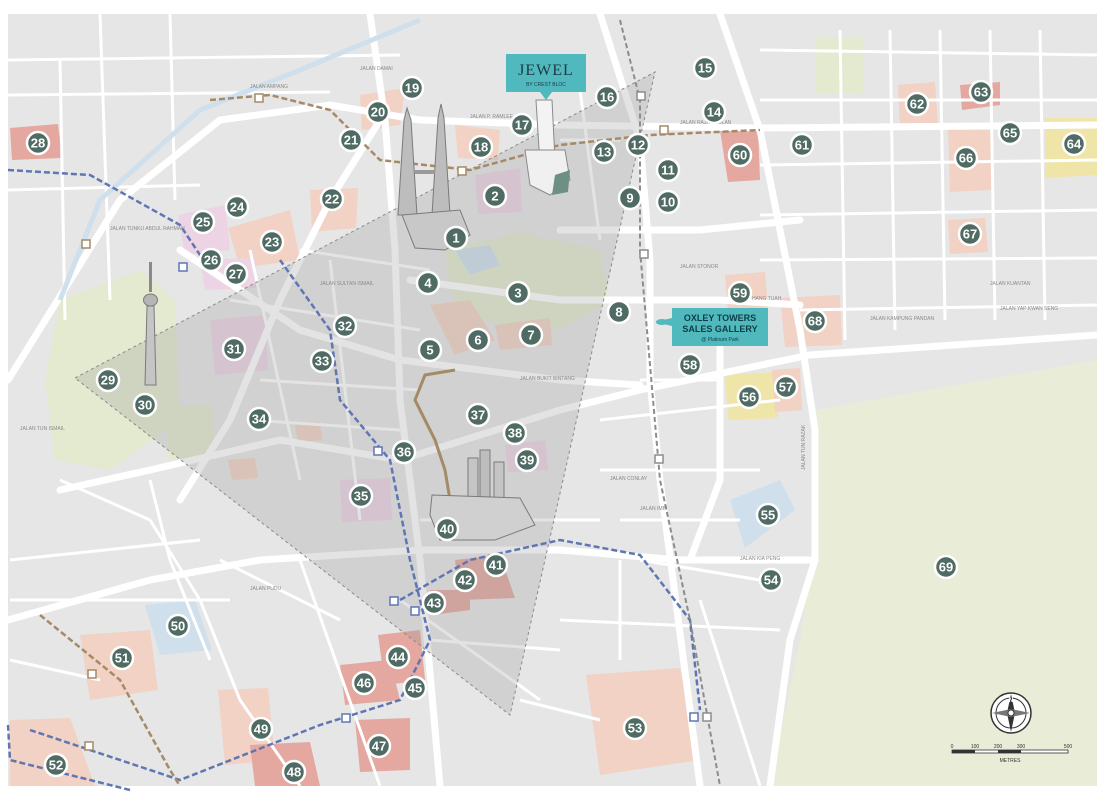 The width and height of the screenshot is (1116, 797). I want to click on marker-15: 15, so click(705, 68).